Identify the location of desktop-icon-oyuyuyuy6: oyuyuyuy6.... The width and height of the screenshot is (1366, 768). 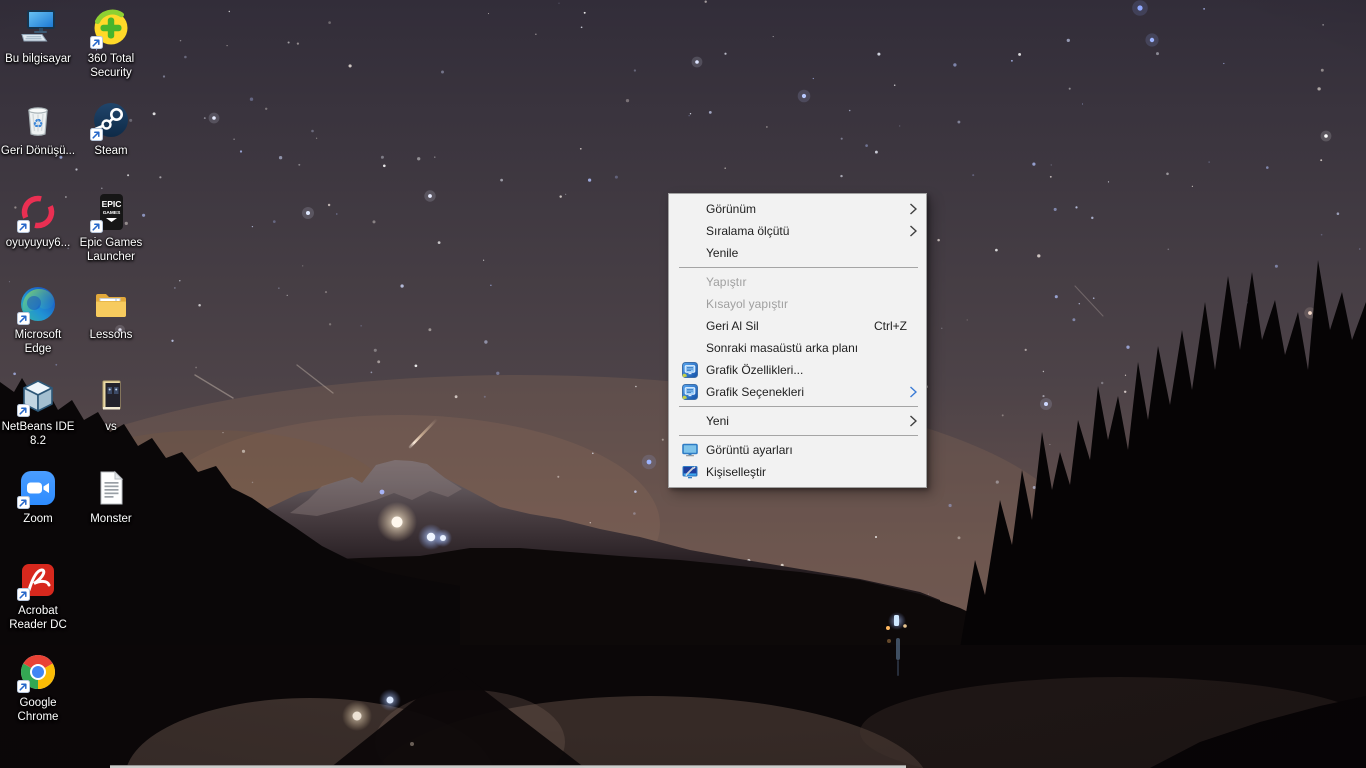
(38, 221).